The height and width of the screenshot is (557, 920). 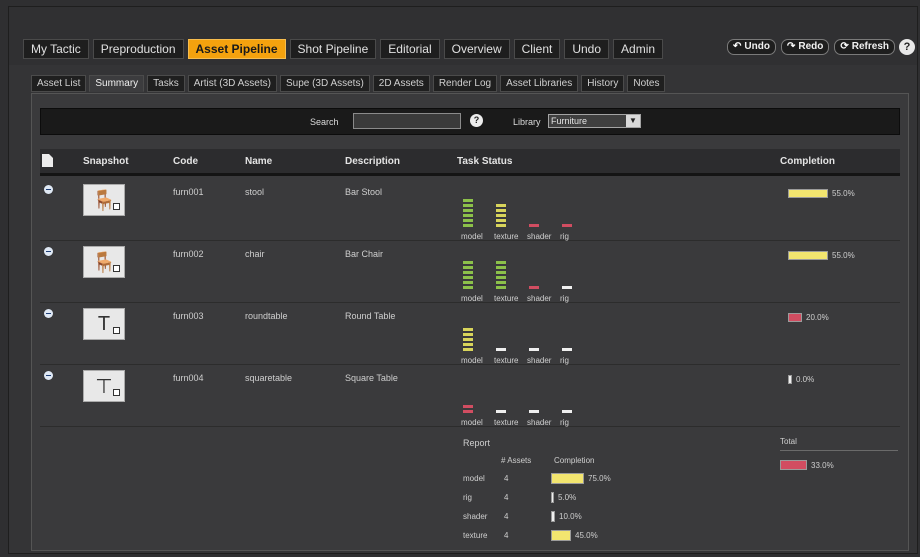 What do you see at coordinates (259, 161) in the screenshot?
I see `header-name: Name` at bounding box center [259, 161].